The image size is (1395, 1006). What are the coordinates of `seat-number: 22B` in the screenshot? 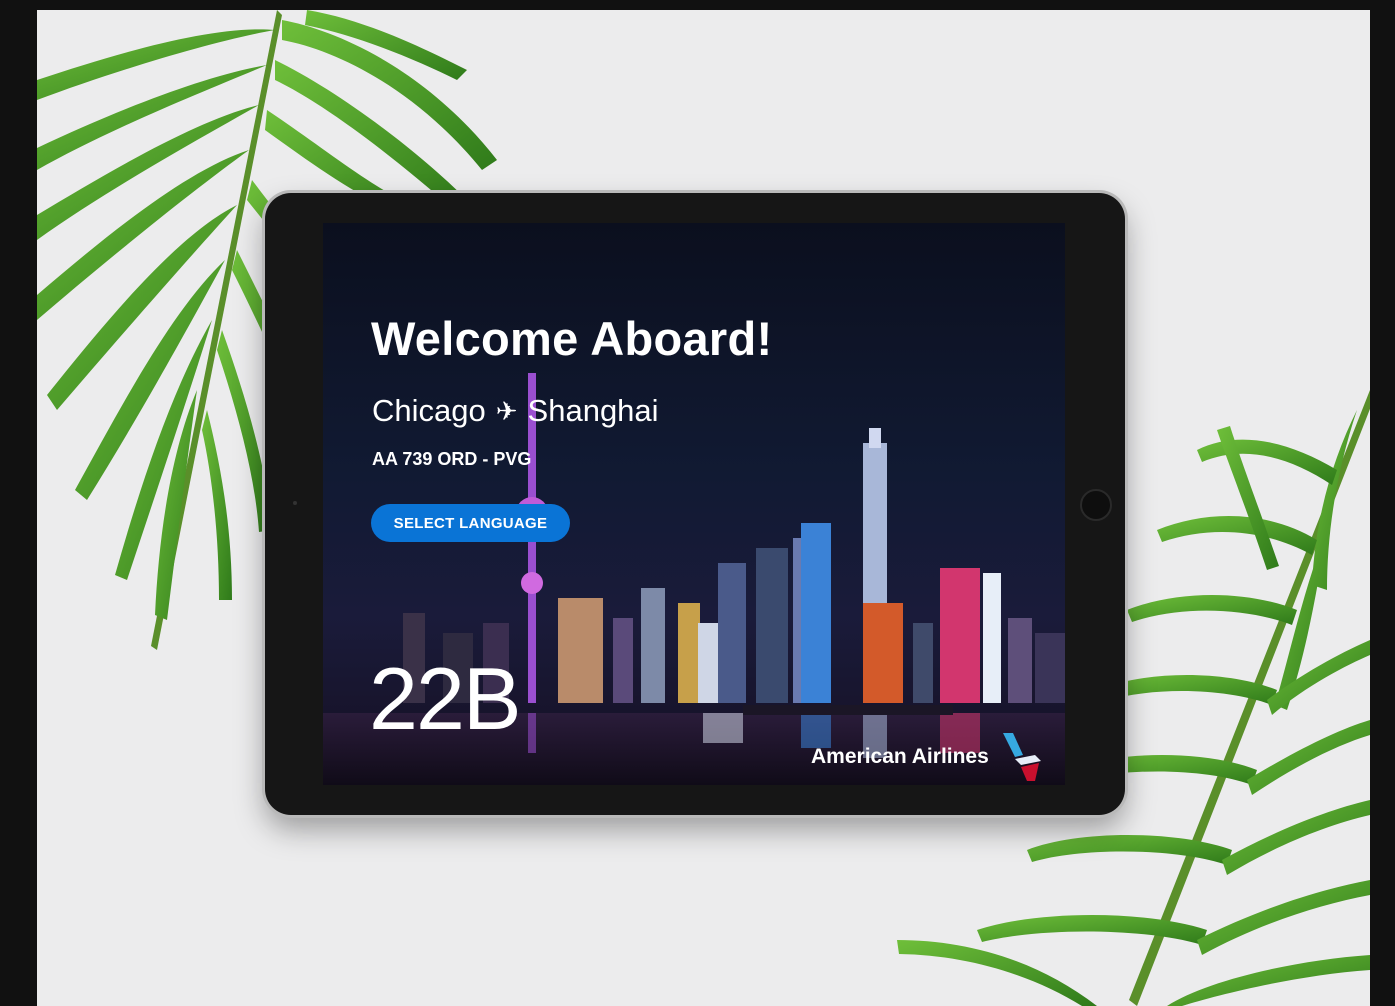 It's located at (445, 698).